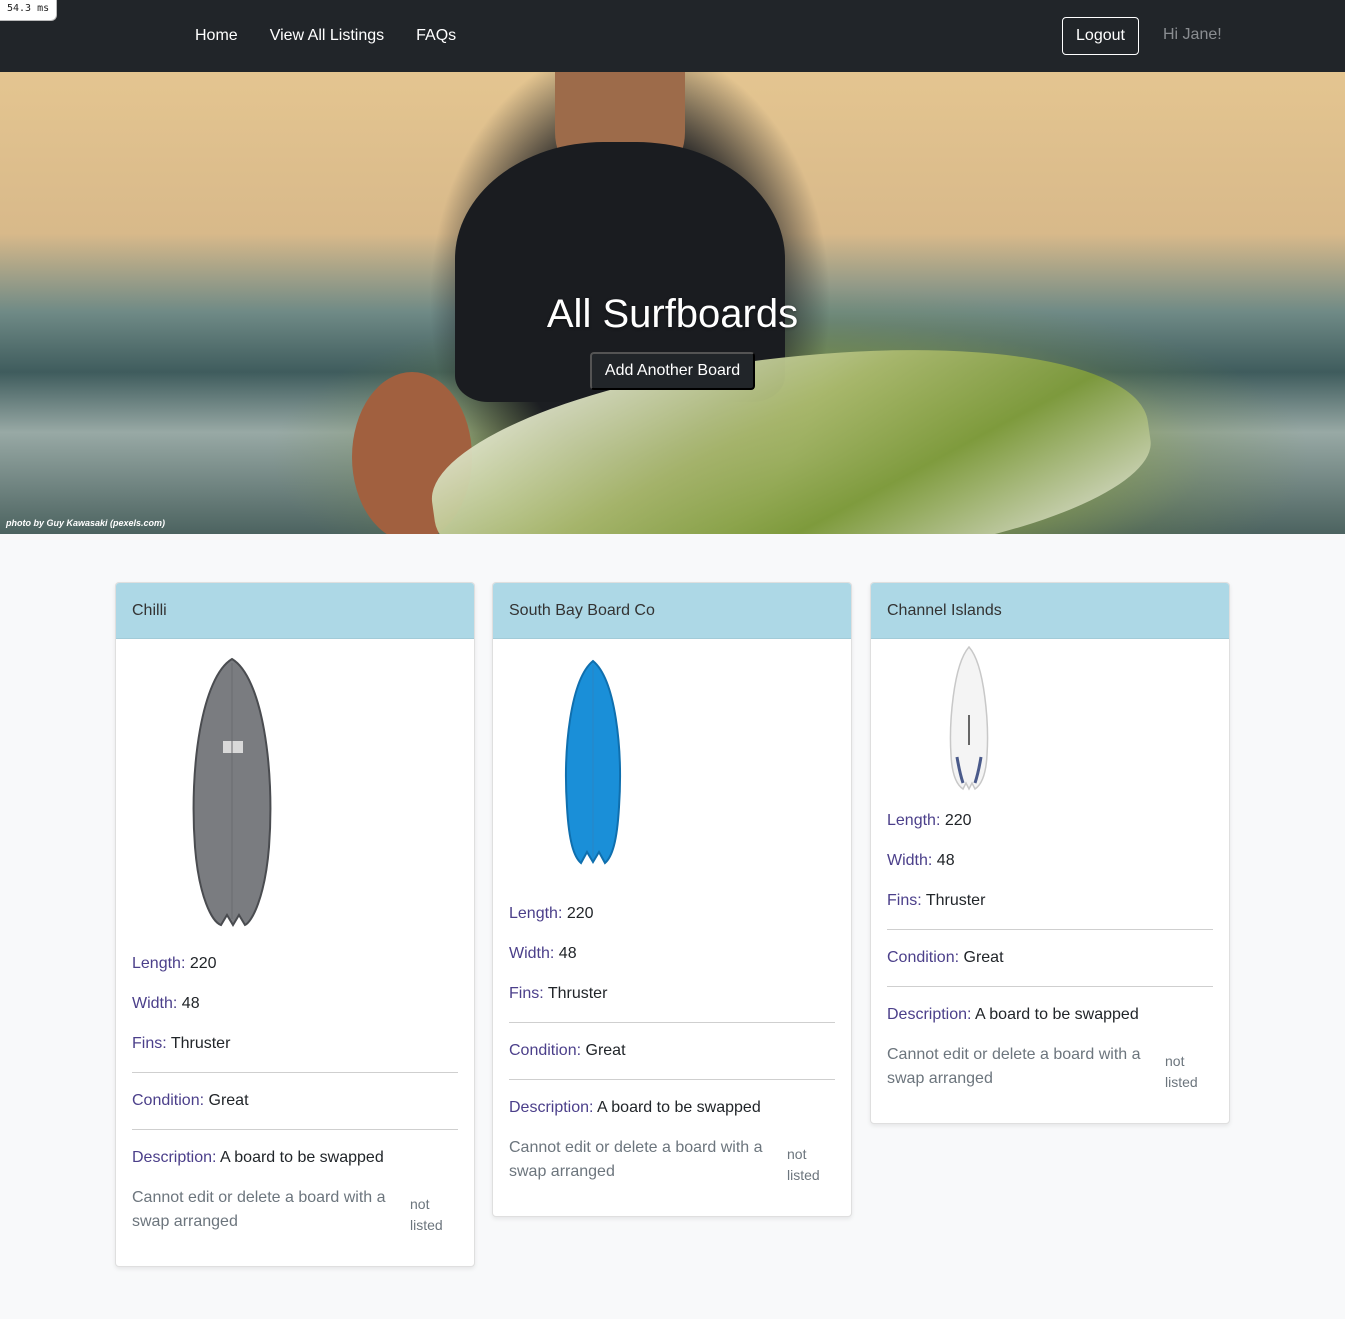 This screenshot has height=1319, width=1345. What do you see at coordinates (436, 36) in the screenshot?
I see `nav-faqs-link: FAQs` at bounding box center [436, 36].